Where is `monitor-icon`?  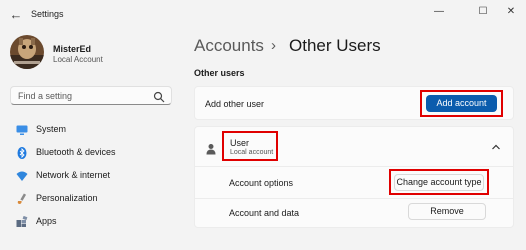
monitor-icon is located at coordinates (22, 129).